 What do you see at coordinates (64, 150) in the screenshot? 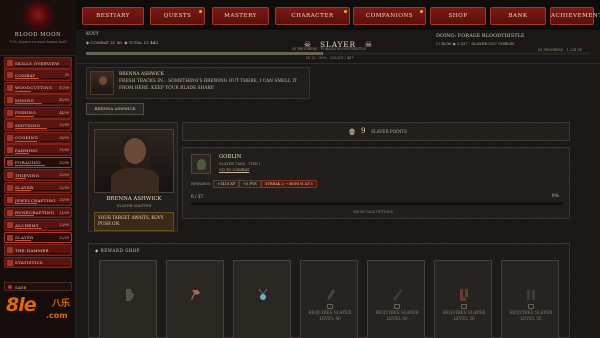
I see `sidebar-item-level: 31/99` at bounding box center [64, 150].